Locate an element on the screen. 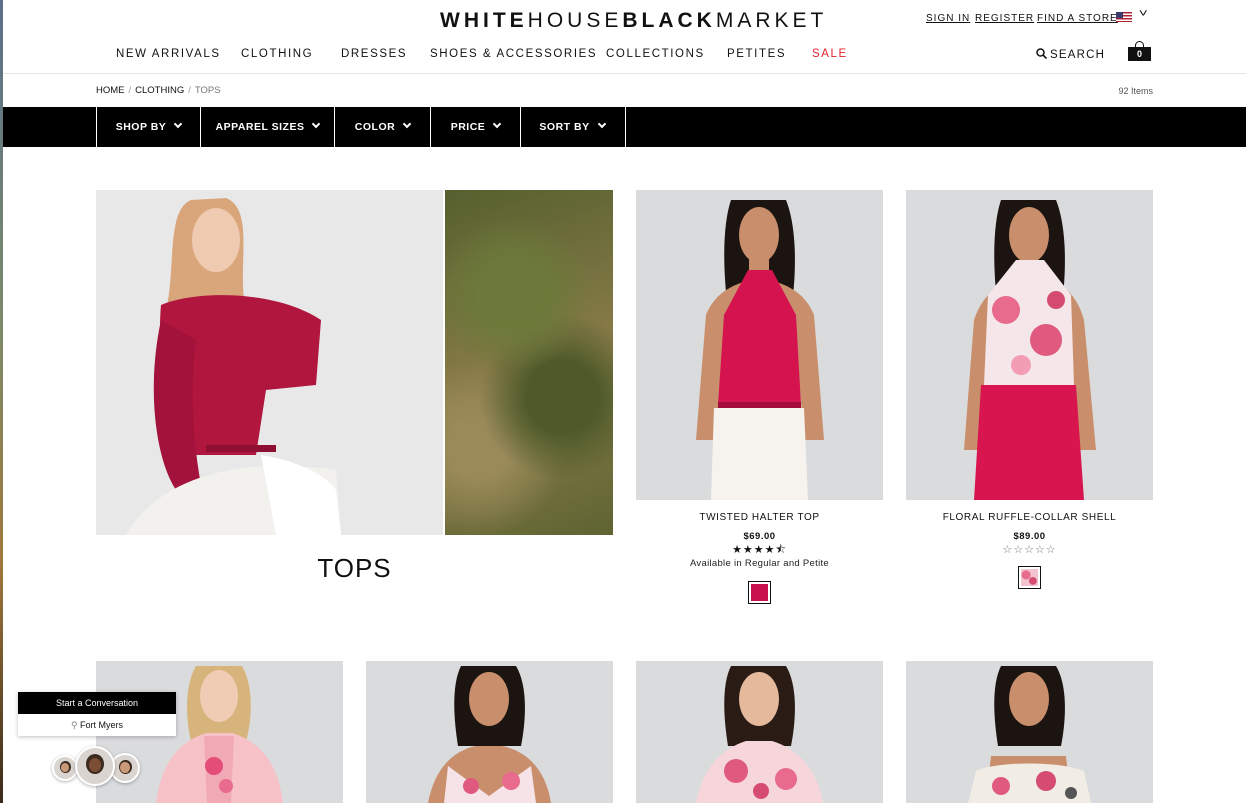 Image resolution: width=1246 pixels, height=803 pixels. product-rating-stars: ★★★★⯪ is located at coordinates (759, 550).